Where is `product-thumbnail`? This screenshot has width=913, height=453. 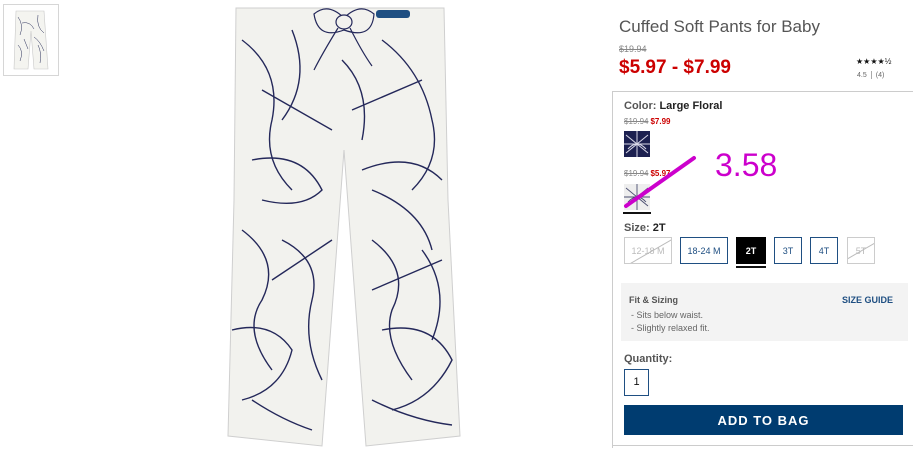
product-thumbnail is located at coordinates (31, 40).